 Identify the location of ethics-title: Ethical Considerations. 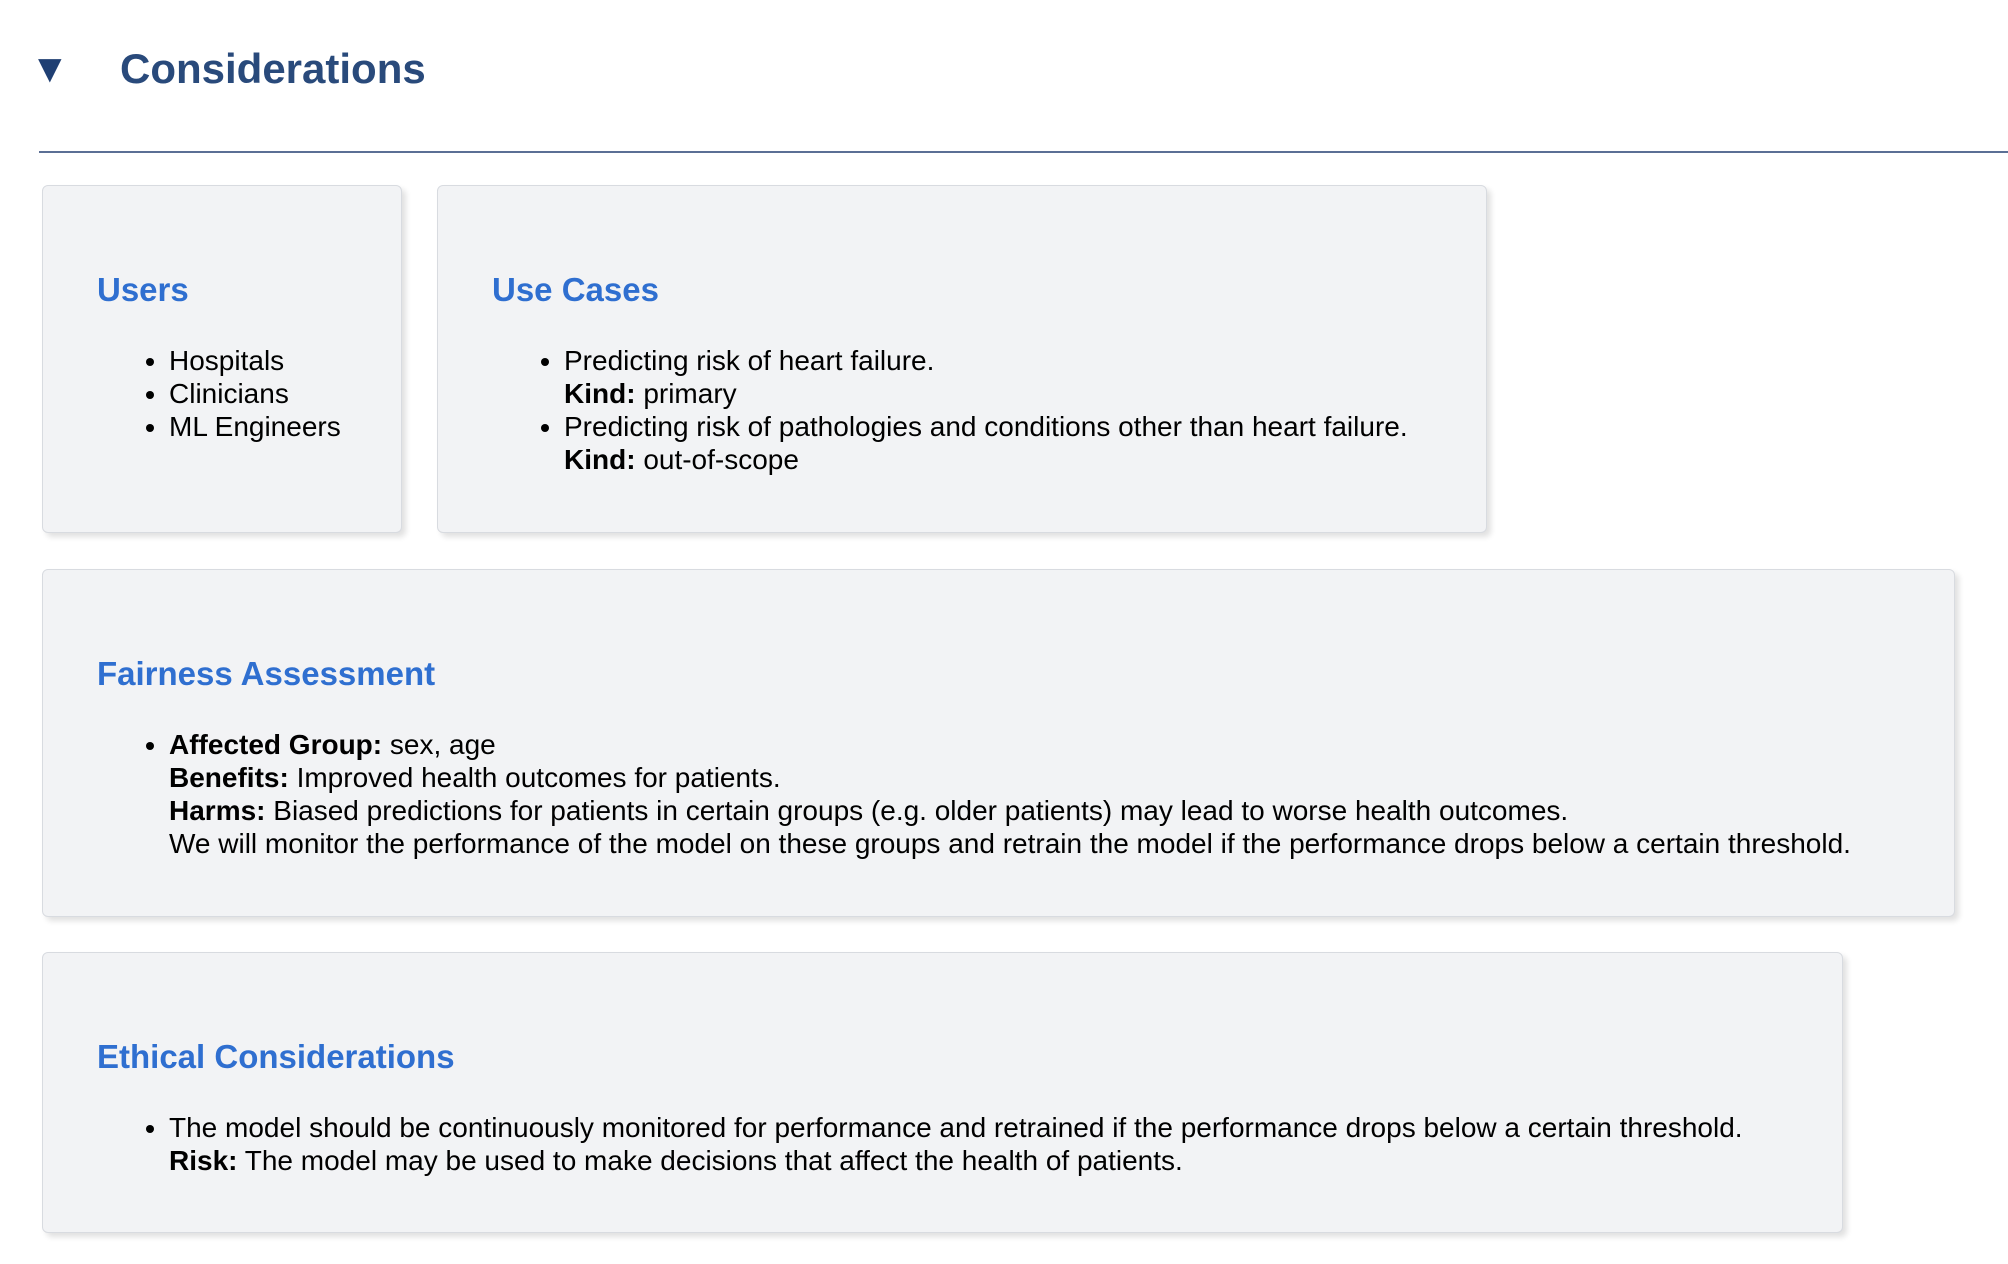
(276, 1056).